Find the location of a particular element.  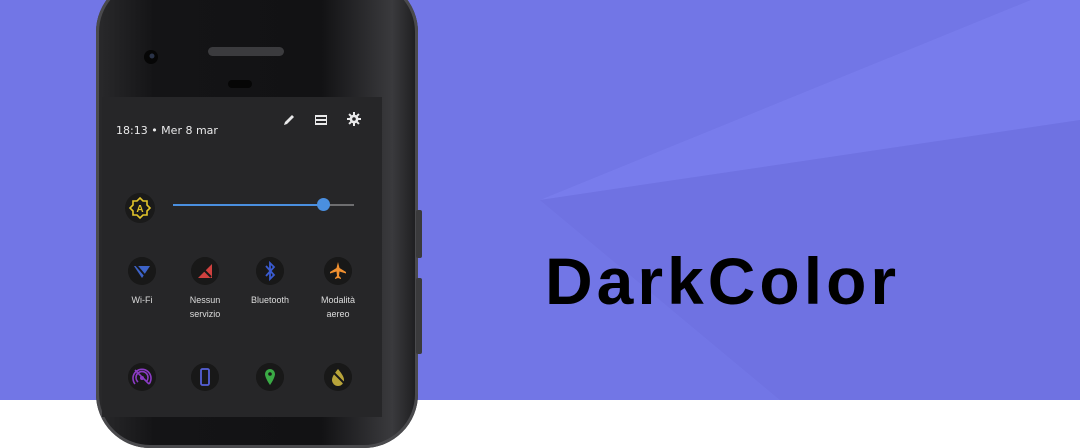

pencil-icon is located at coordinates (289, 120).